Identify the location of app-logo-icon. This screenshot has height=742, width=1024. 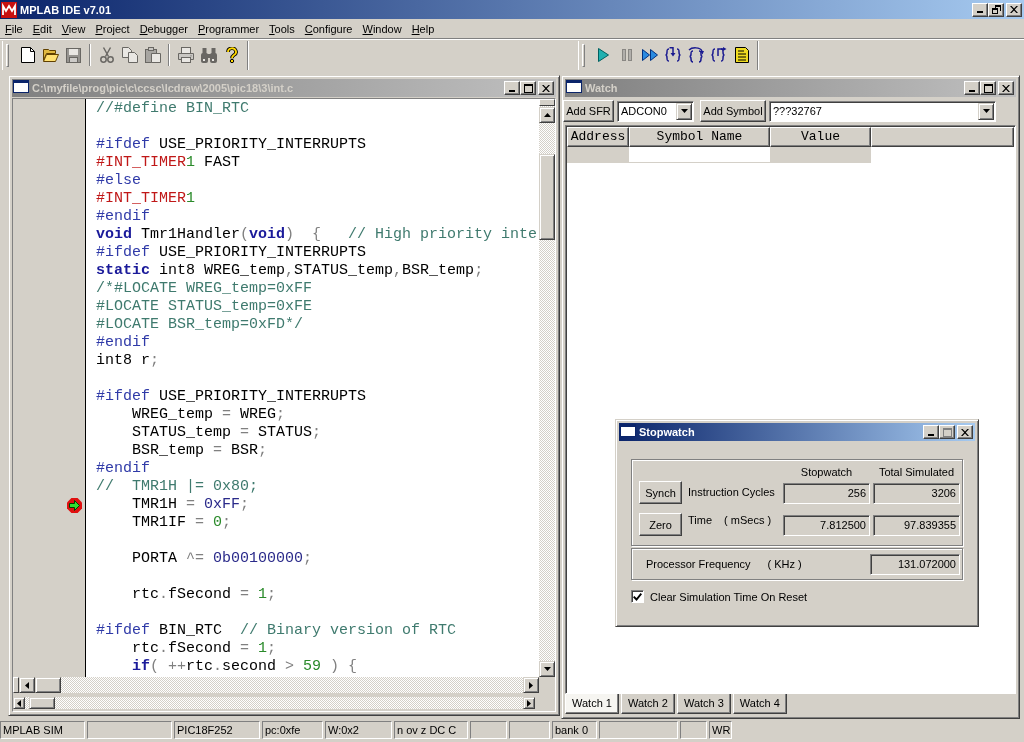
(9, 9).